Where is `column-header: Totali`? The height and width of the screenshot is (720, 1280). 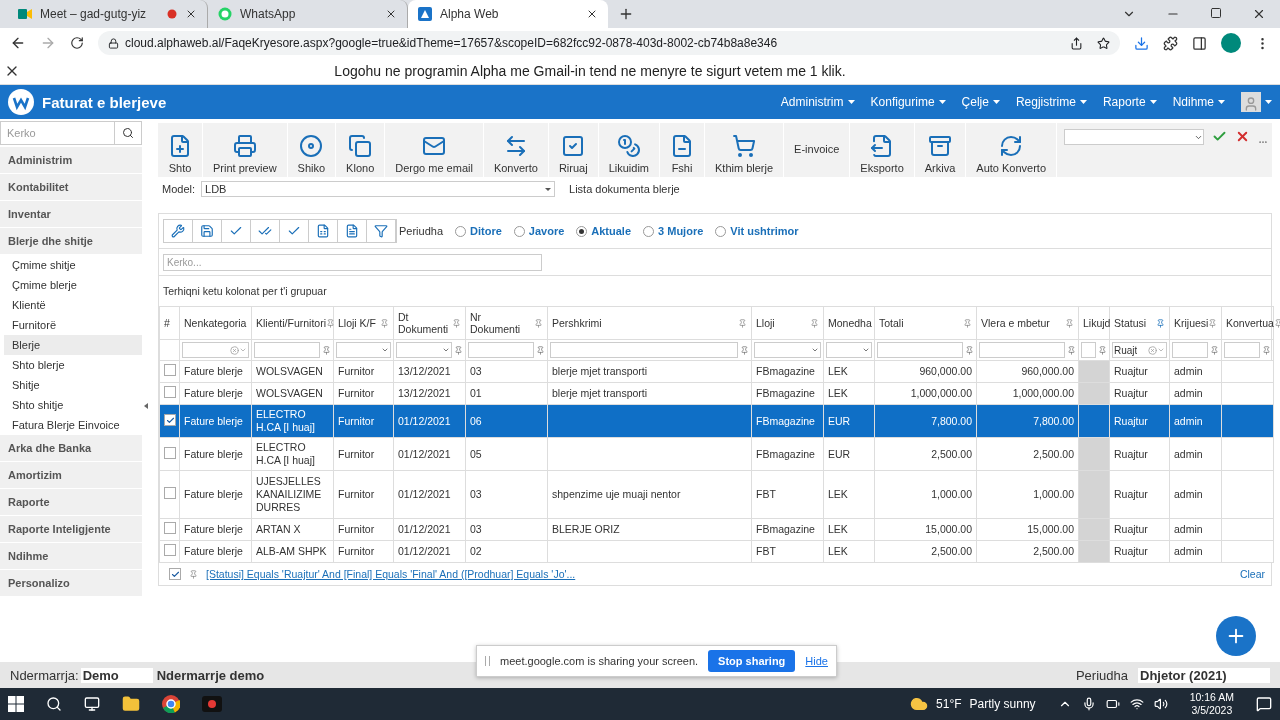 column-header: Totali is located at coordinates (925, 323).